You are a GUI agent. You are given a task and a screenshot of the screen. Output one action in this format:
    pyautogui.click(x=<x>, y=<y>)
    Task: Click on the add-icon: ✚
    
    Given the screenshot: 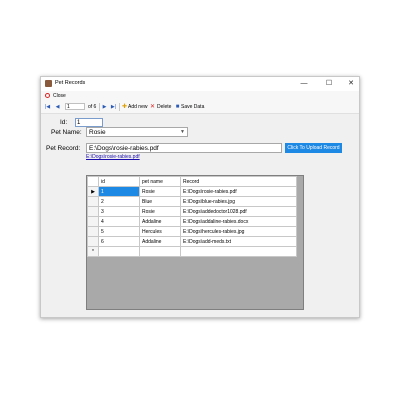 What is the action you would take?
    pyautogui.click(x=124, y=107)
    